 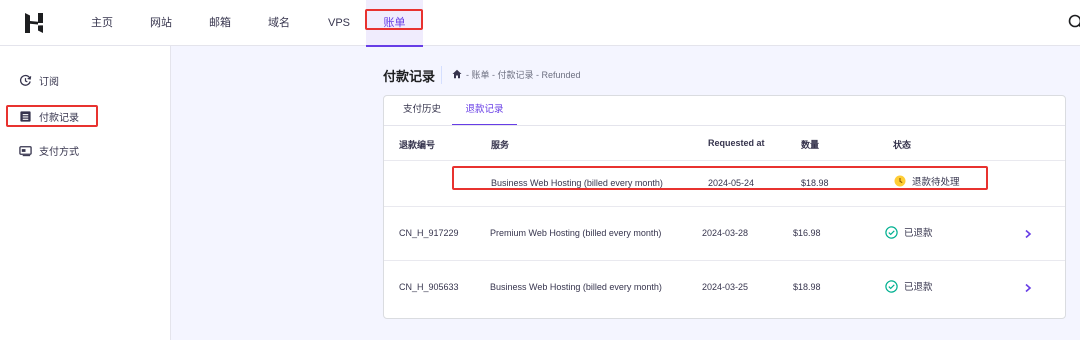 What do you see at coordinates (25, 150) in the screenshot?
I see `payment-card-icon` at bounding box center [25, 150].